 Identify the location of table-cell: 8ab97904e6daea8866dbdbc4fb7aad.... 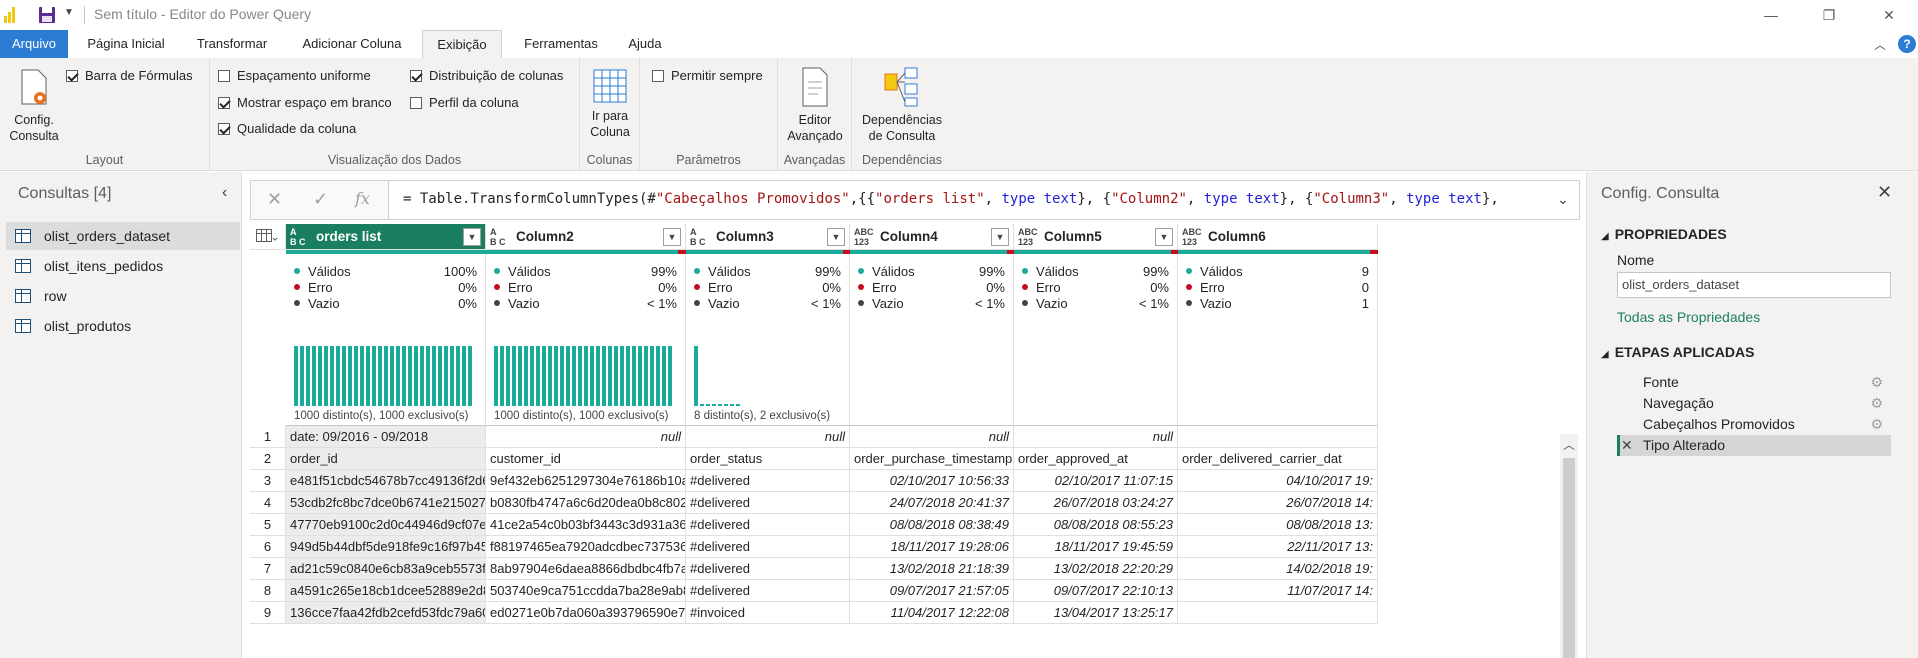
(586, 569).